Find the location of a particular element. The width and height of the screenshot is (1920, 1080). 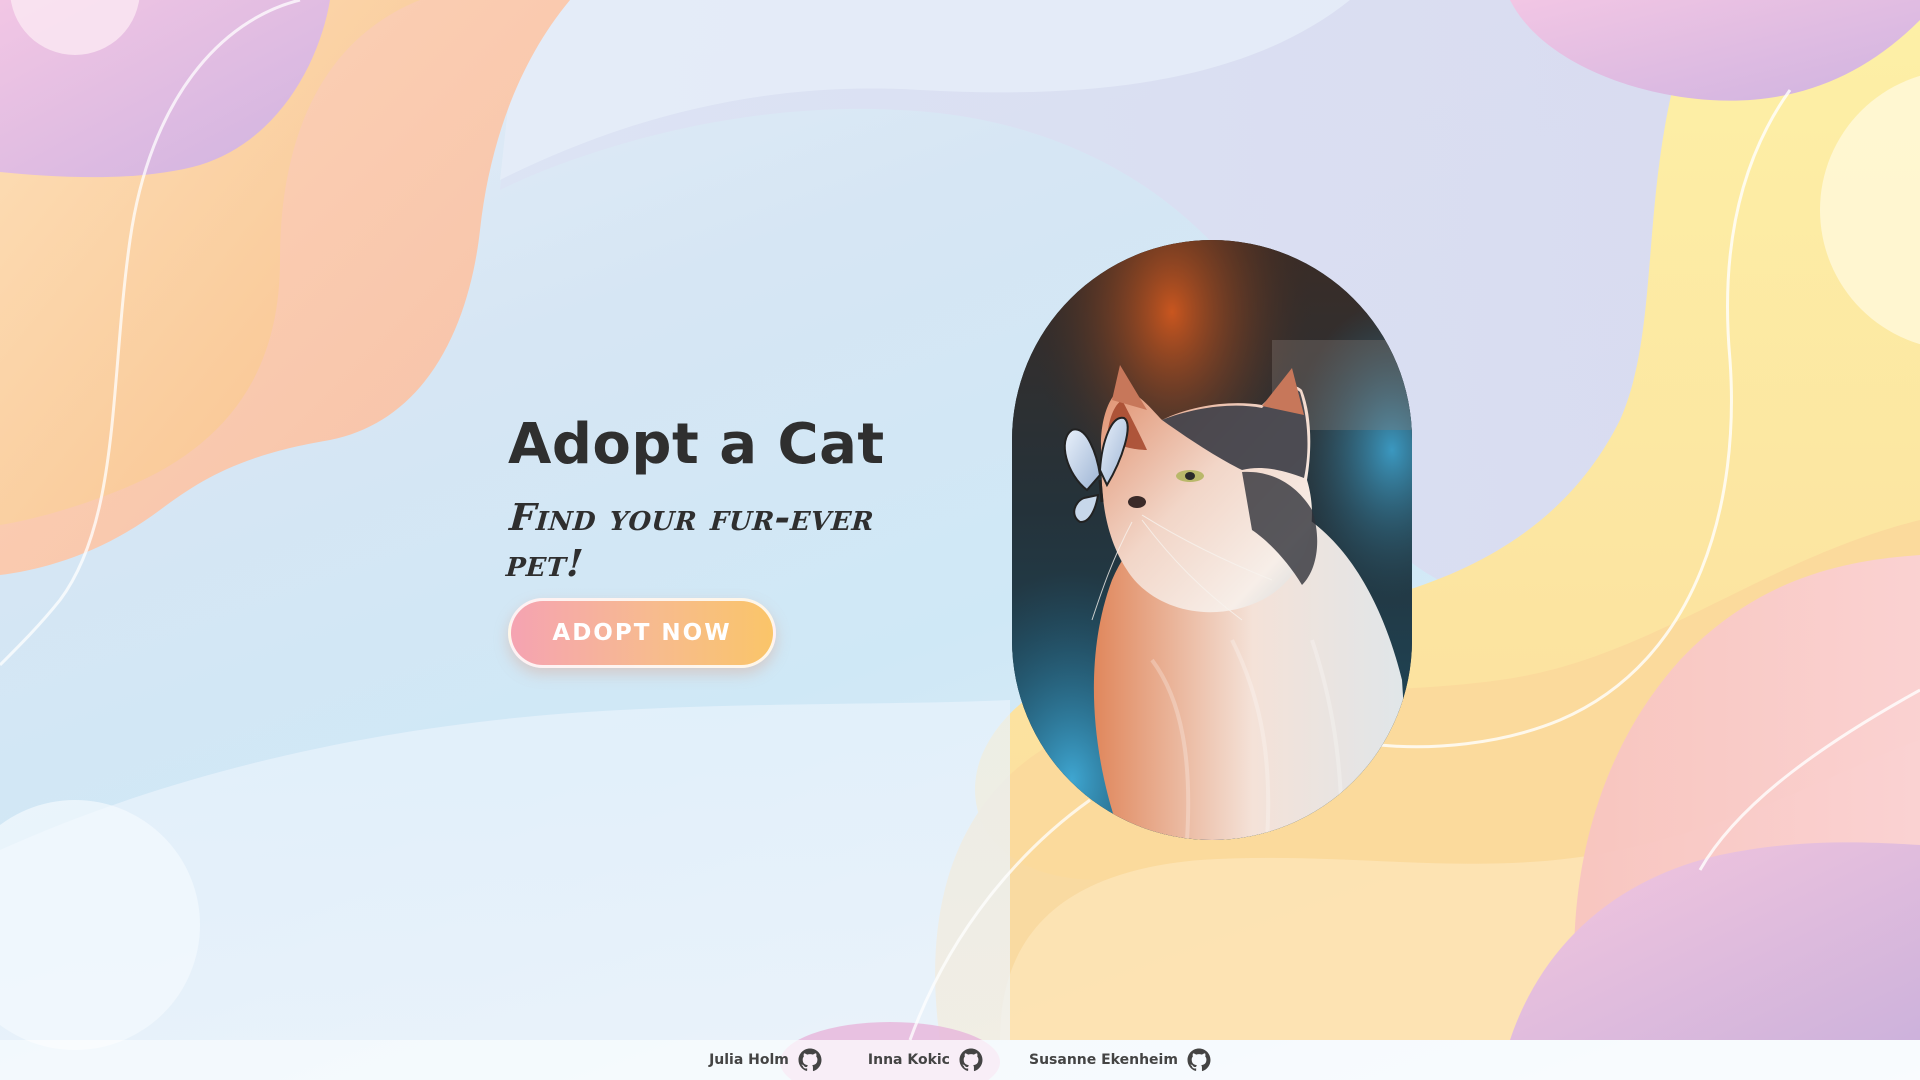

page-title: Adopt a Cat is located at coordinates (696, 444).